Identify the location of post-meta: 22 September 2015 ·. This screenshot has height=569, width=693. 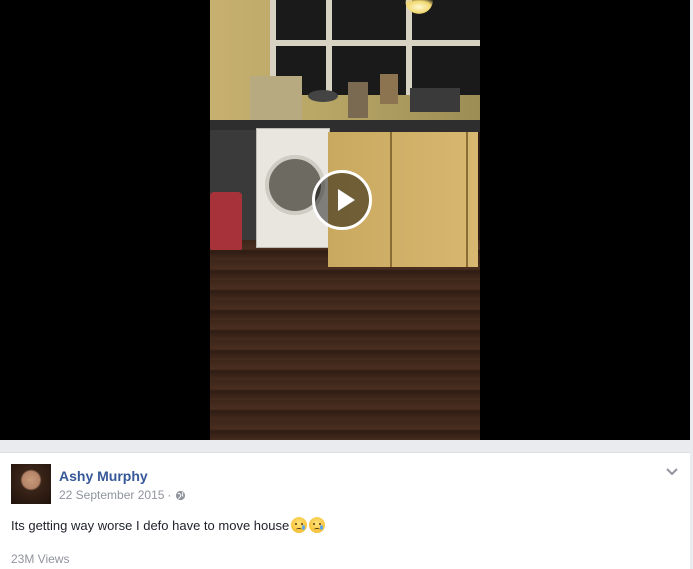
(122, 495).